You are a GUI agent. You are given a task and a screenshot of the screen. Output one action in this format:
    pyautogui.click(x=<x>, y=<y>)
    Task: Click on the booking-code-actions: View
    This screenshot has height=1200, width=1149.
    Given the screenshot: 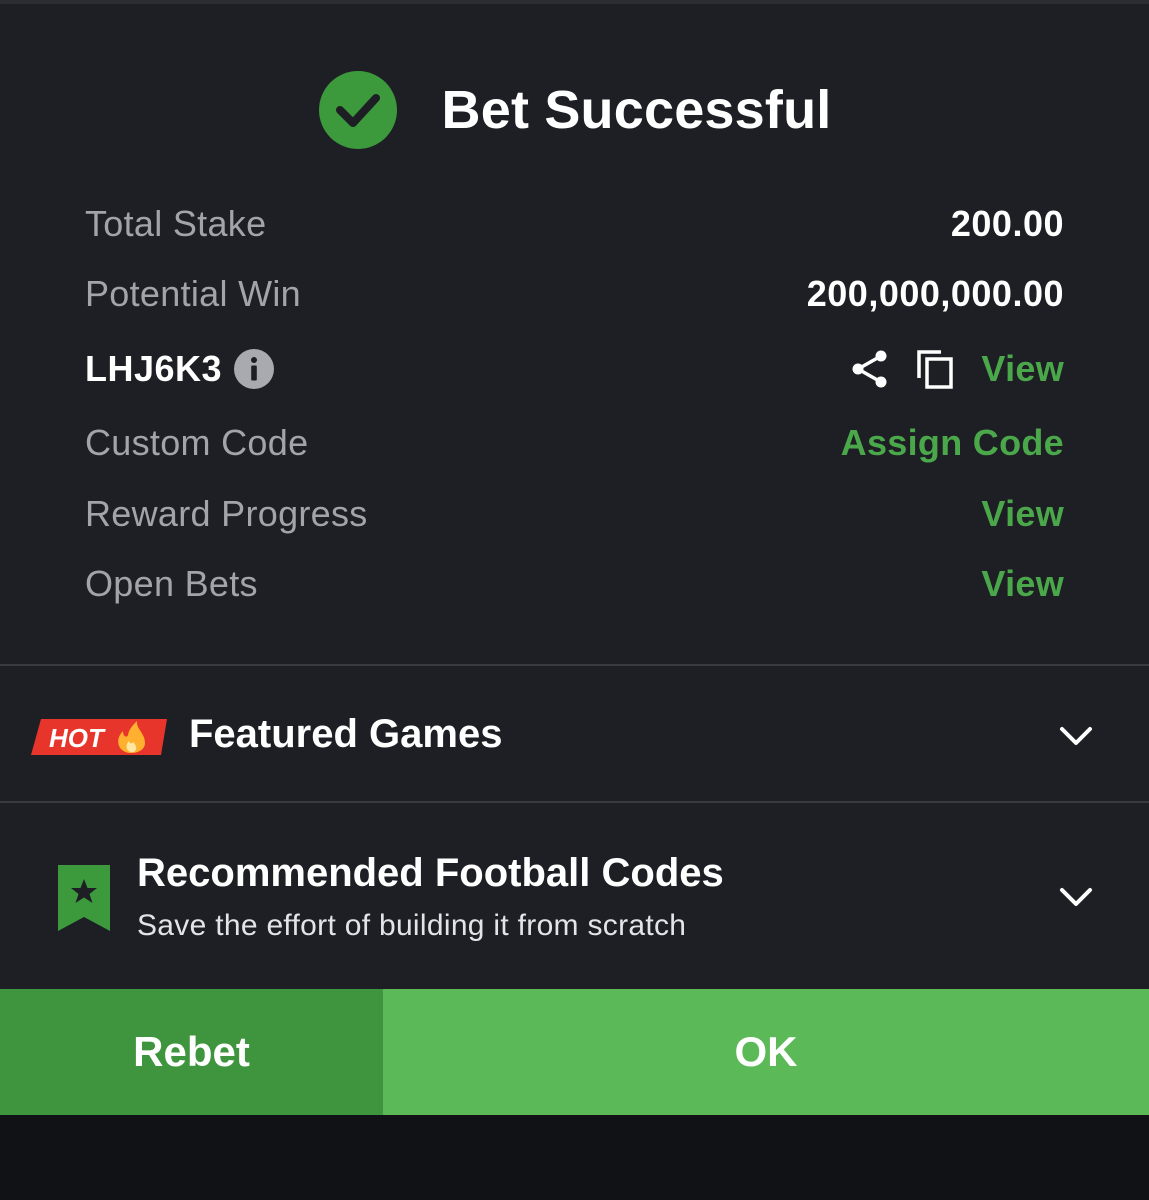 What is the action you would take?
    pyautogui.click(x=956, y=369)
    